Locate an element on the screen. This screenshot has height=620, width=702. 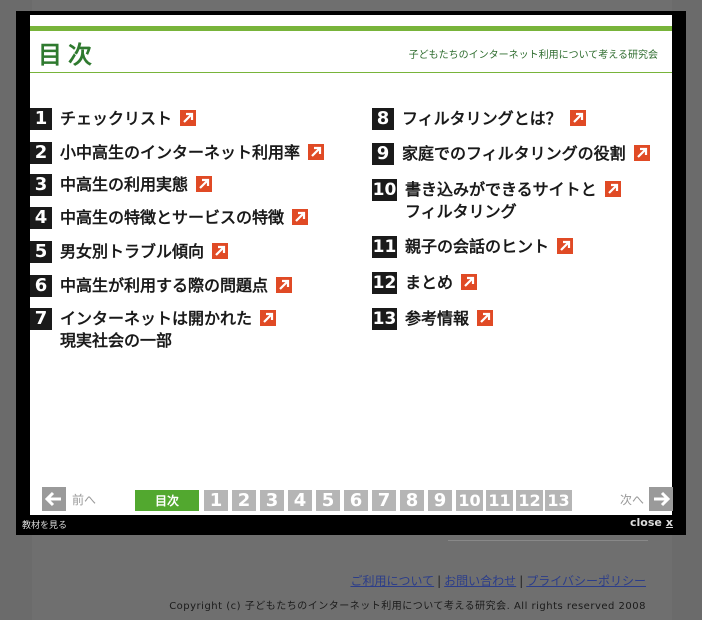
toc-item-8: 8 フィルタリングとは？ is located at coordinates (479, 119).